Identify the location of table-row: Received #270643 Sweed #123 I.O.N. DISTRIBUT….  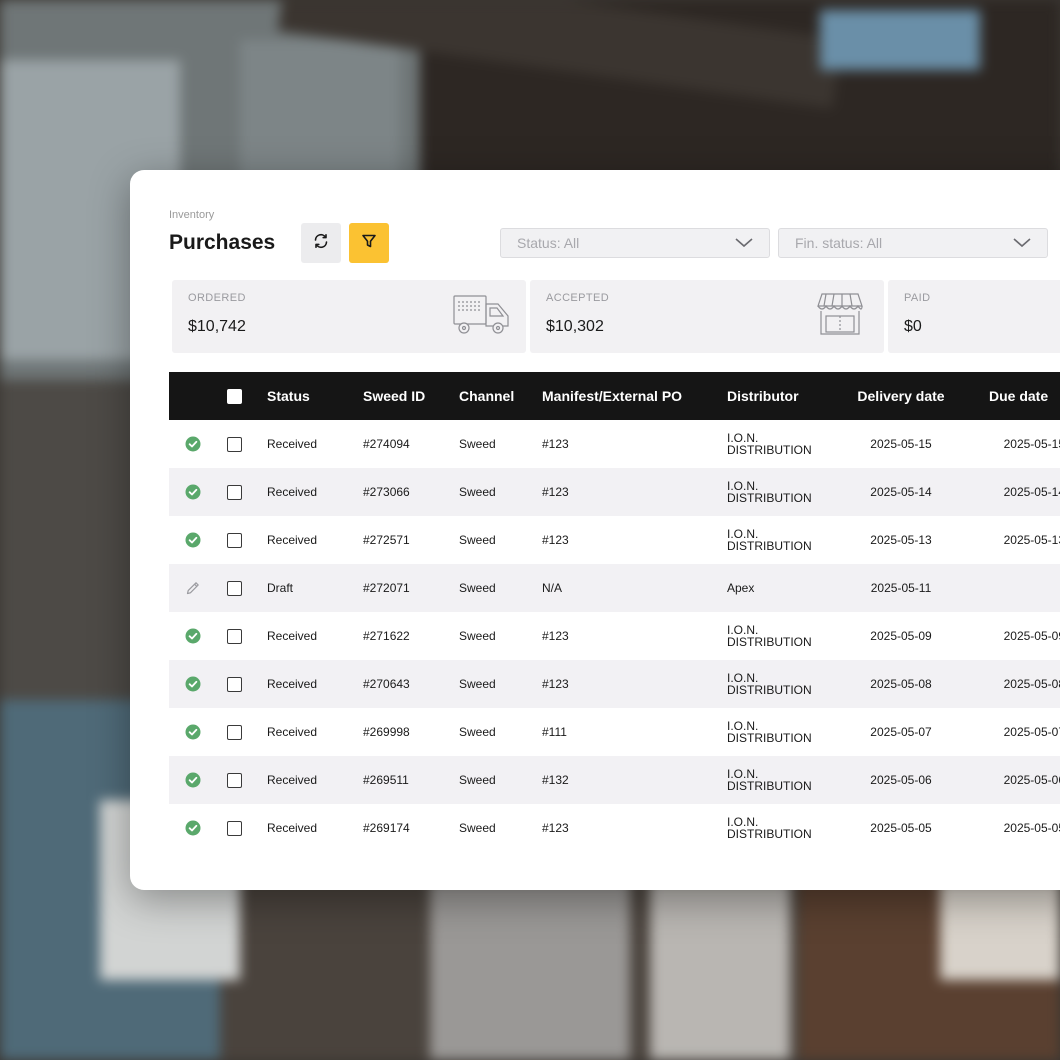
(614, 684).